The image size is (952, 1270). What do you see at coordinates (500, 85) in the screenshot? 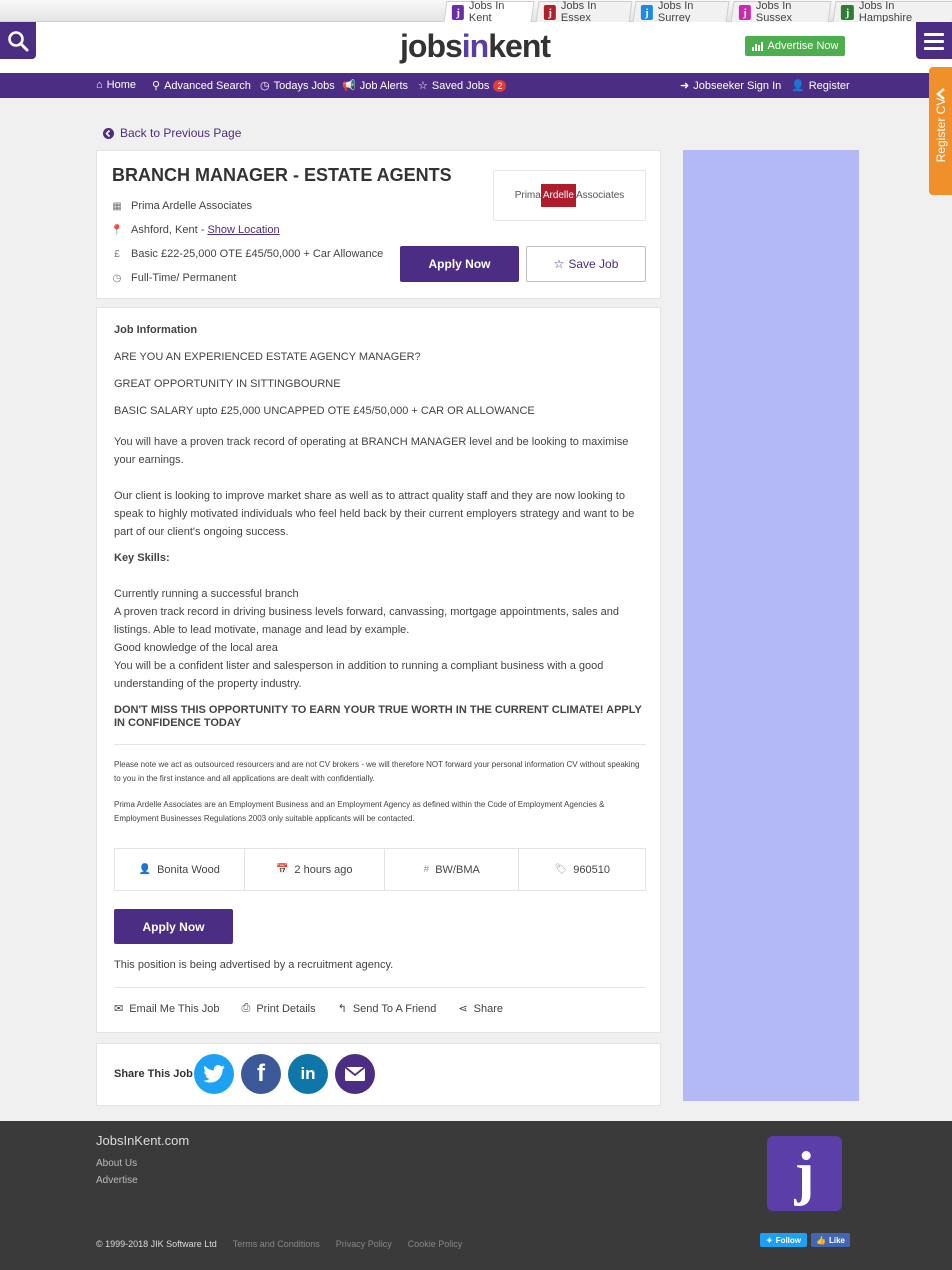
I see `saved-count-badge: 2` at bounding box center [500, 85].